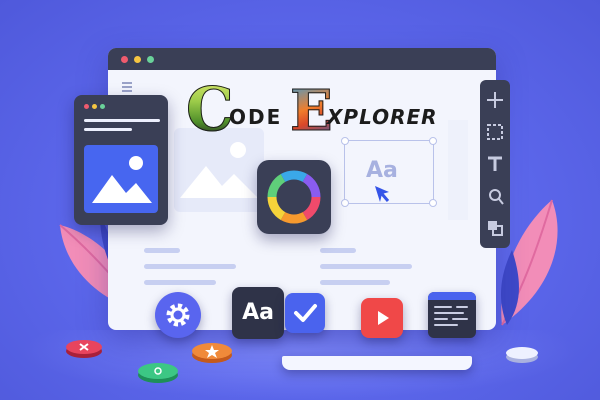  Describe the element at coordinates (121, 179) in the screenshot. I see `image-icon` at that location.